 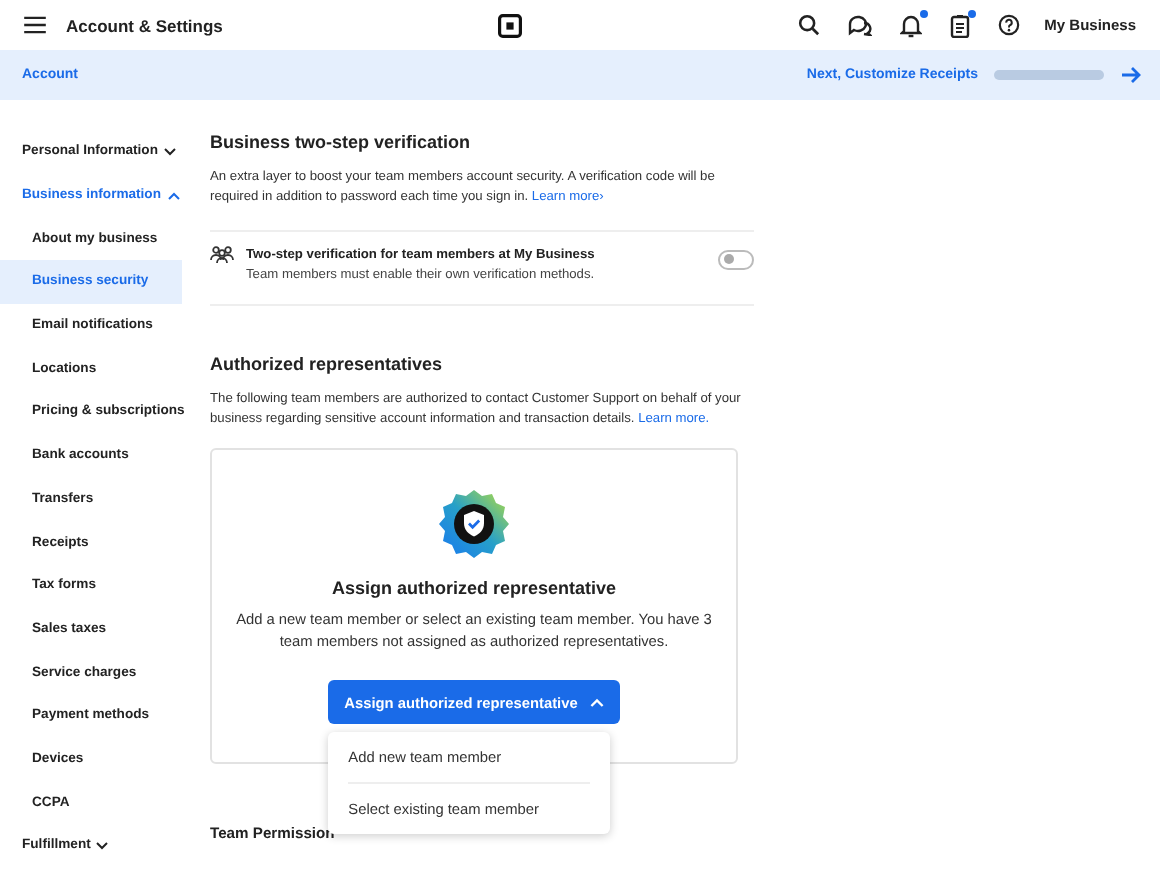 I want to click on help-icon, so click(x=1009, y=25).